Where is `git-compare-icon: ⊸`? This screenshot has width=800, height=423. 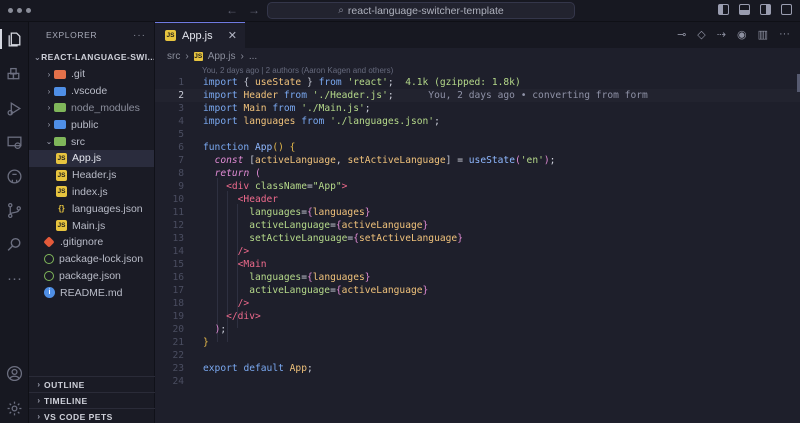
git-compare-icon: ⊸ is located at coordinates (681, 34).